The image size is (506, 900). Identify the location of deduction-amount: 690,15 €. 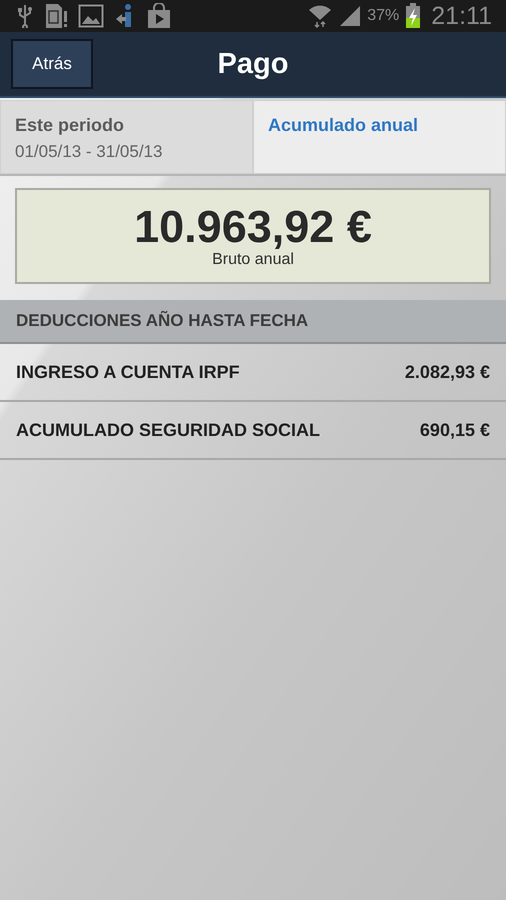
(455, 430).